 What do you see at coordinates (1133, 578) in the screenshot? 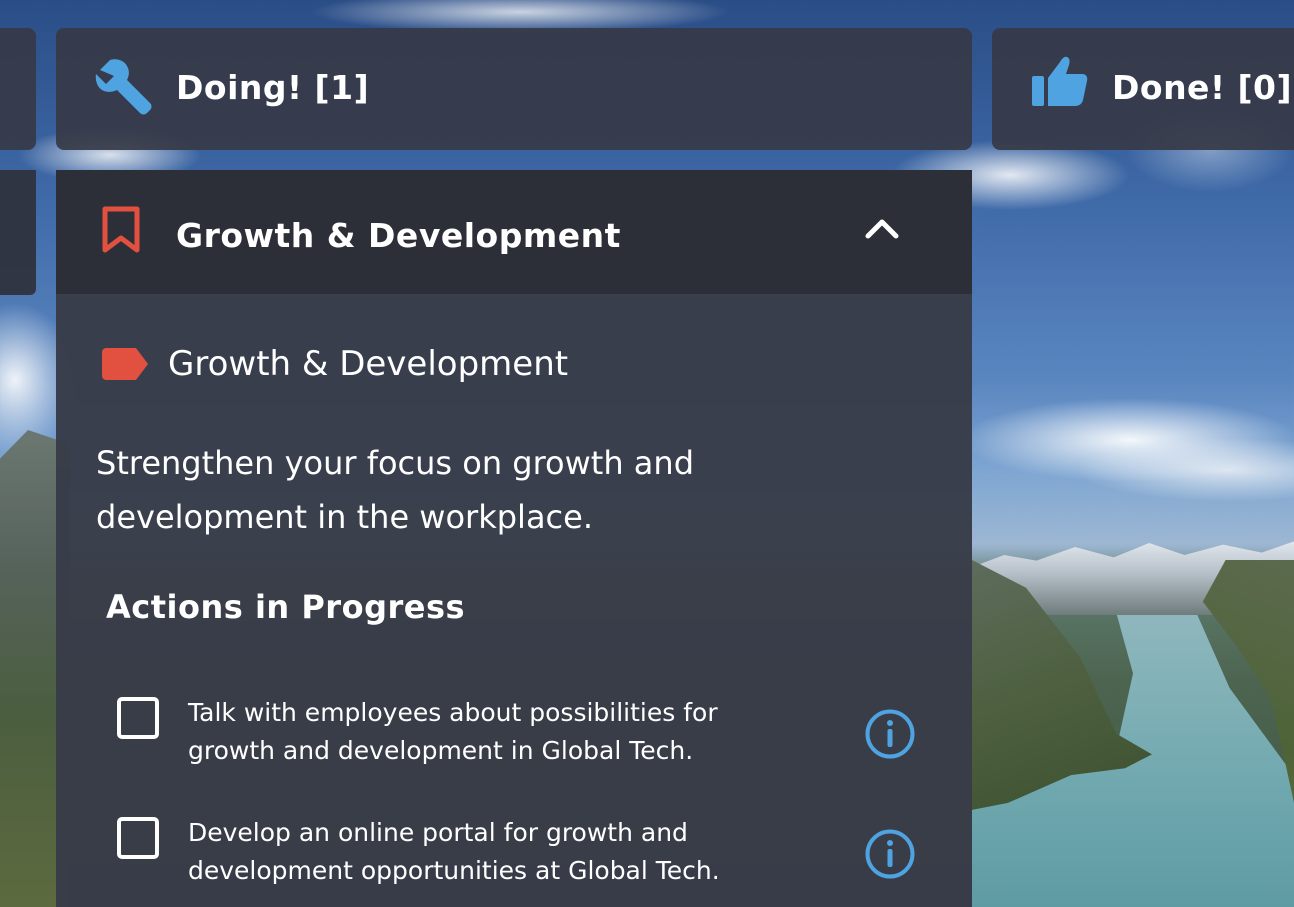
I see `background-snow-range` at bounding box center [1133, 578].